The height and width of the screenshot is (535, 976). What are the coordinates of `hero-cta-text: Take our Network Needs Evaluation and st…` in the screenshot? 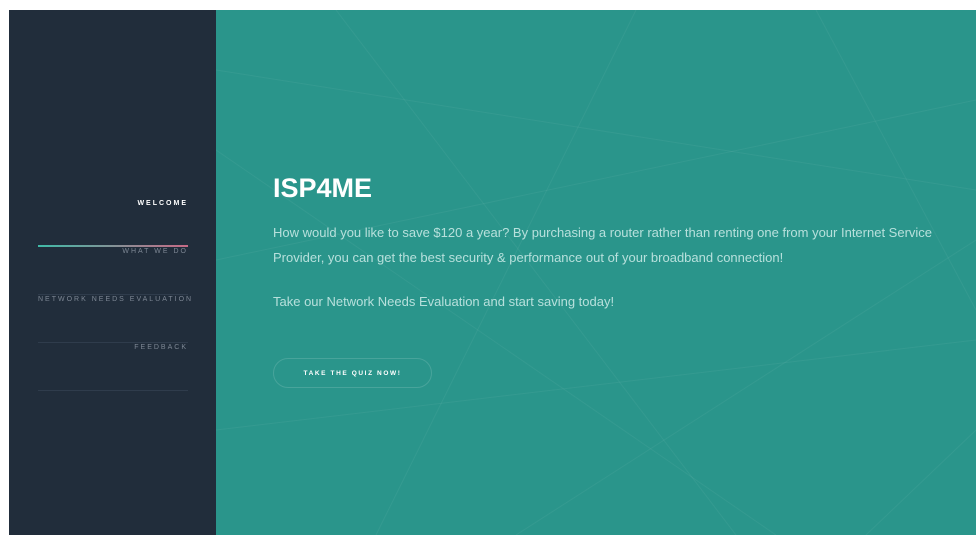 It's located at (444, 301).